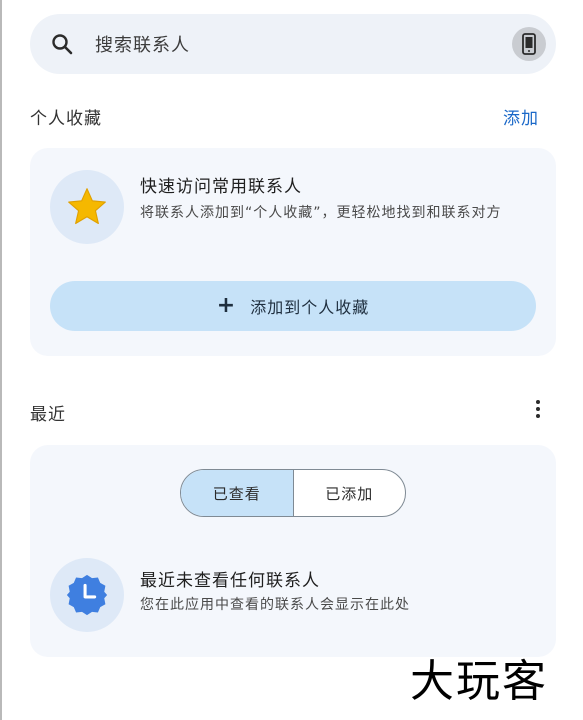 This screenshot has height=720, width=583. I want to click on clock-icon, so click(87, 595).